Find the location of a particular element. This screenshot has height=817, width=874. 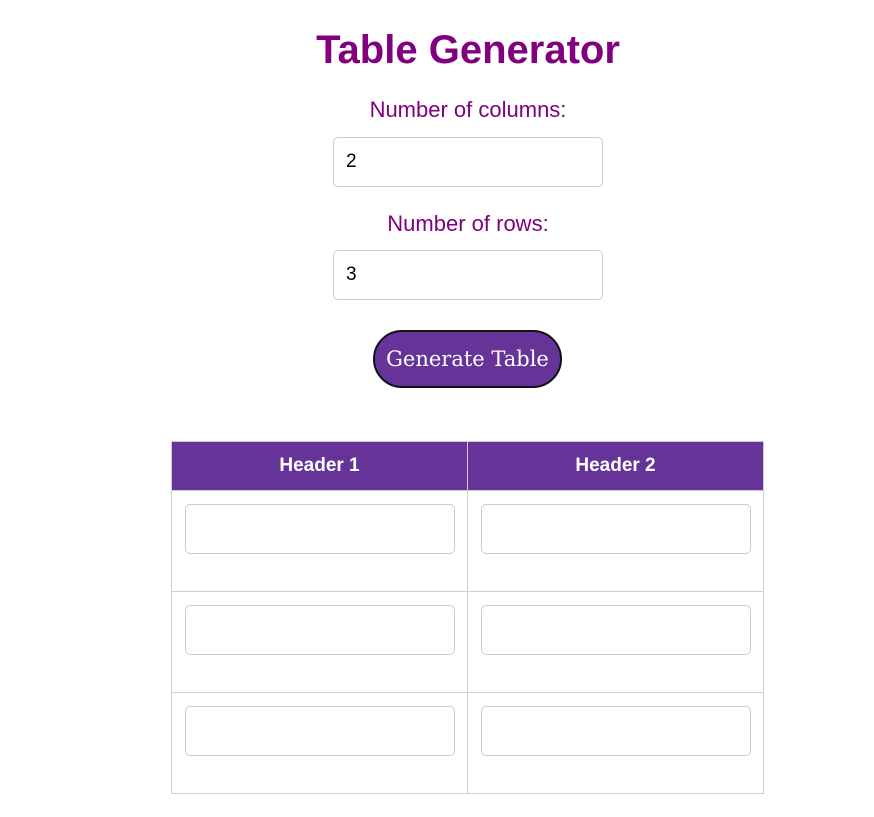

rows-input is located at coordinates (468, 275).